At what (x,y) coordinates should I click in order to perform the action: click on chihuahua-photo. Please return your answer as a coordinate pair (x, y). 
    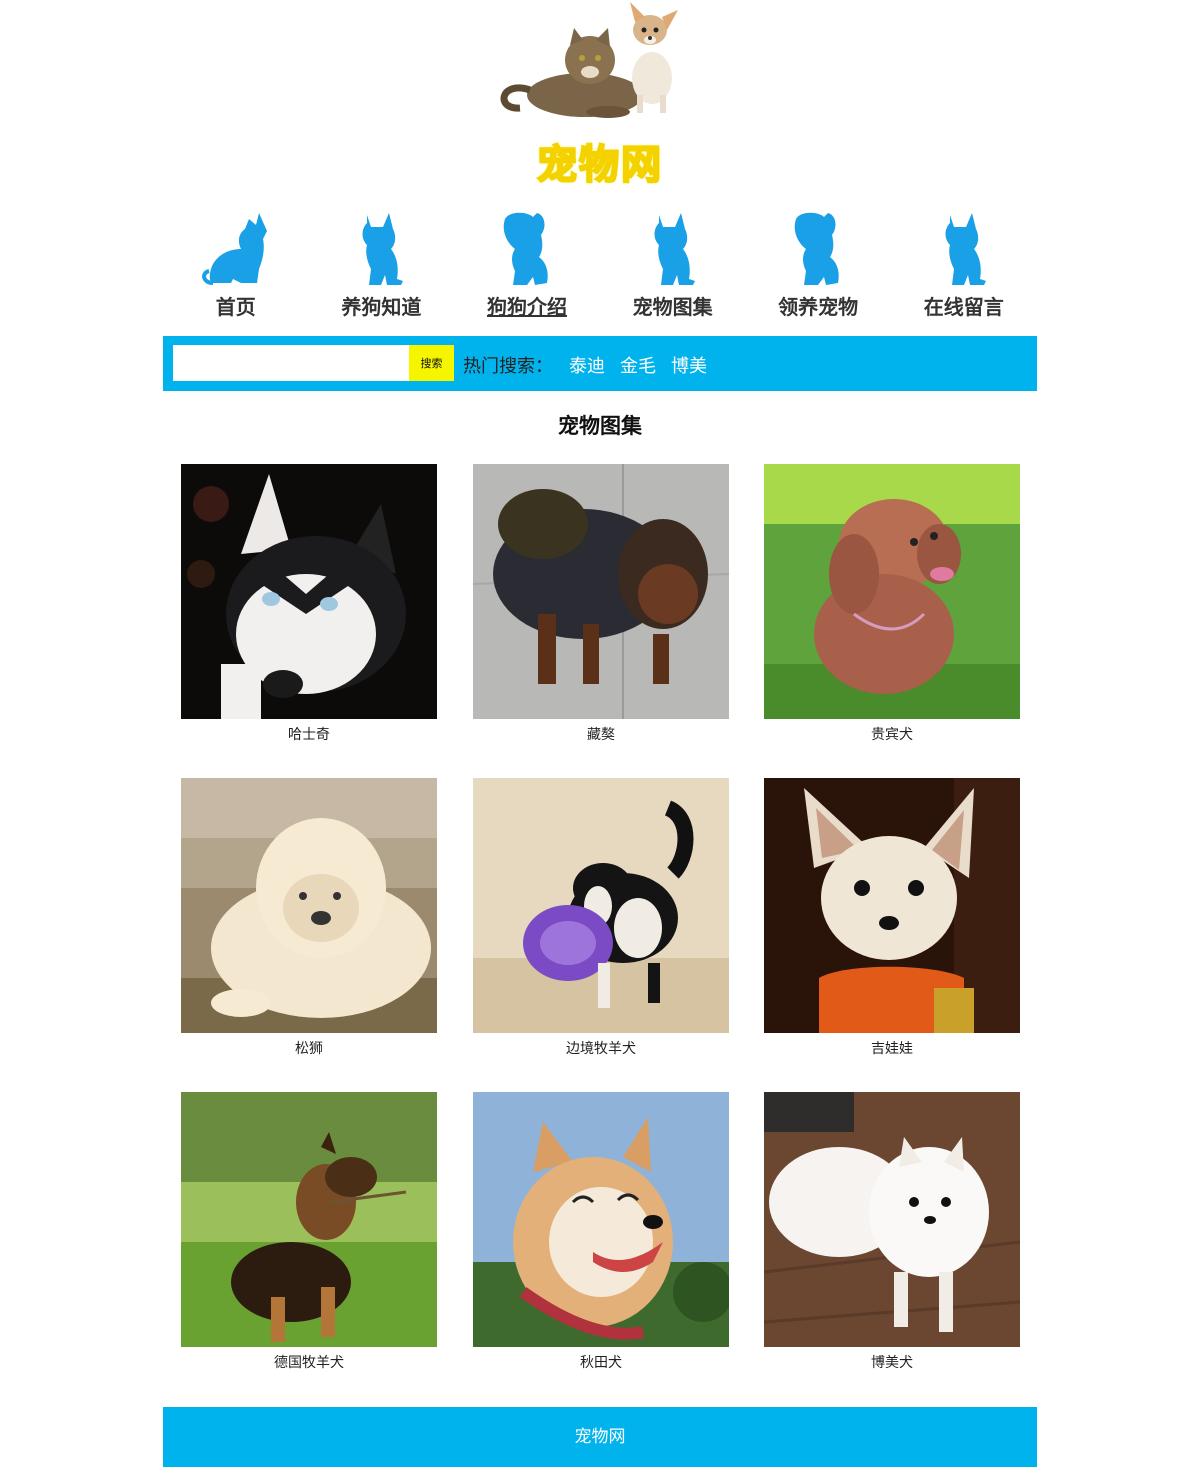
    Looking at the image, I should click on (892, 905).